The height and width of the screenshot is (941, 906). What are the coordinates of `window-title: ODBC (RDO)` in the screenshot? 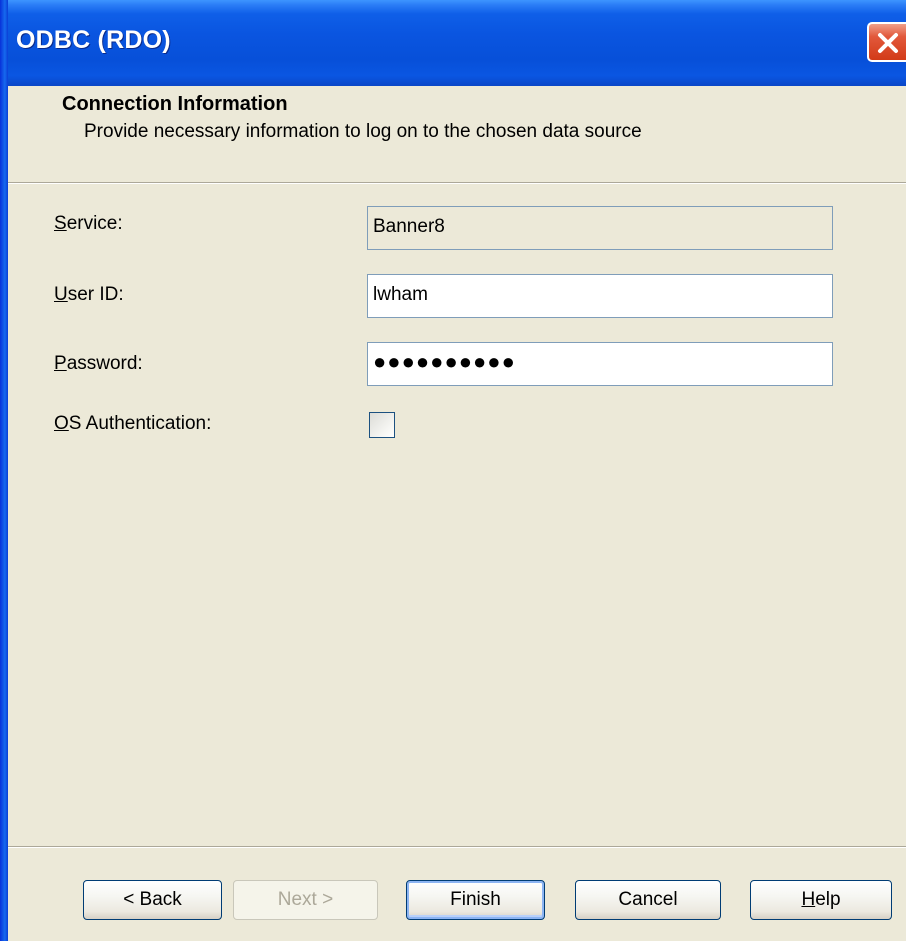 It's located at (93, 40).